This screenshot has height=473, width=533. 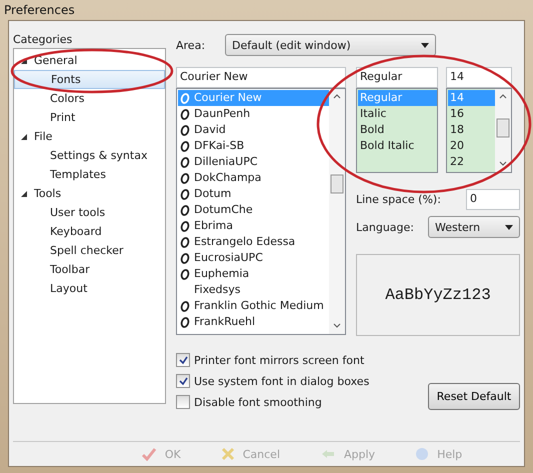 I want to click on arrow-icon, so click(x=328, y=454).